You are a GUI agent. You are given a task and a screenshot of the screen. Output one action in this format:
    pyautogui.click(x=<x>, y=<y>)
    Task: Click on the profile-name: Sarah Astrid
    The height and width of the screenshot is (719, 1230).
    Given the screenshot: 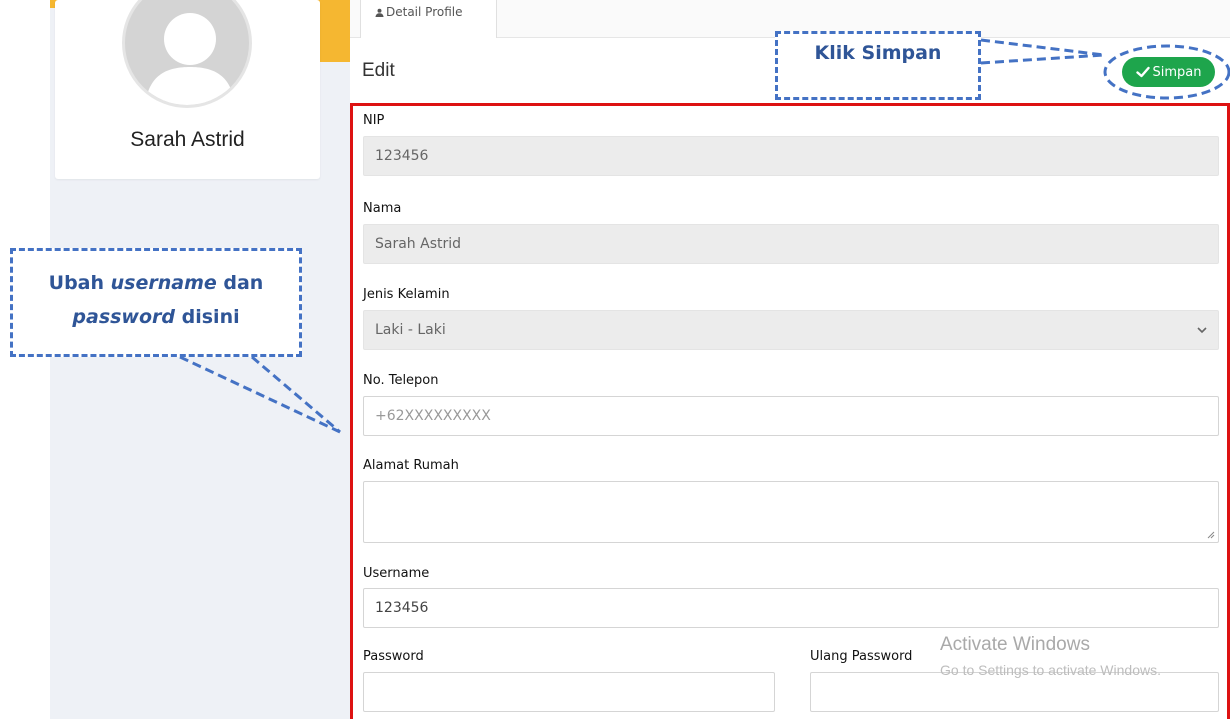 What is the action you would take?
    pyautogui.click(x=187, y=139)
    